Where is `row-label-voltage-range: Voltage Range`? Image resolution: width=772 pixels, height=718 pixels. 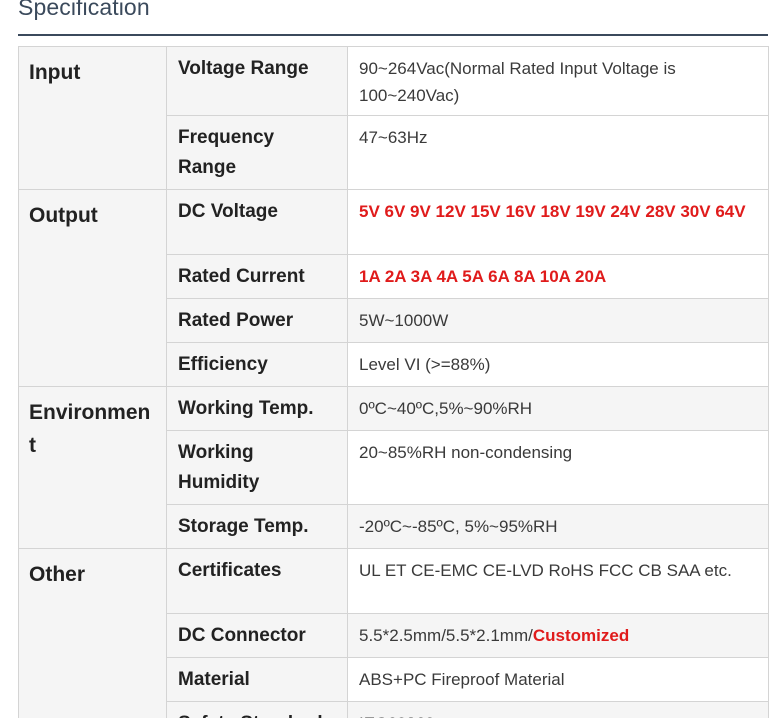
row-label-voltage-range: Voltage Range is located at coordinates (257, 81).